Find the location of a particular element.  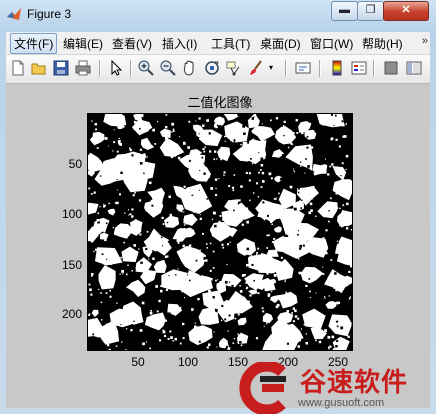

link-plot-icon is located at coordinates (303, 68).